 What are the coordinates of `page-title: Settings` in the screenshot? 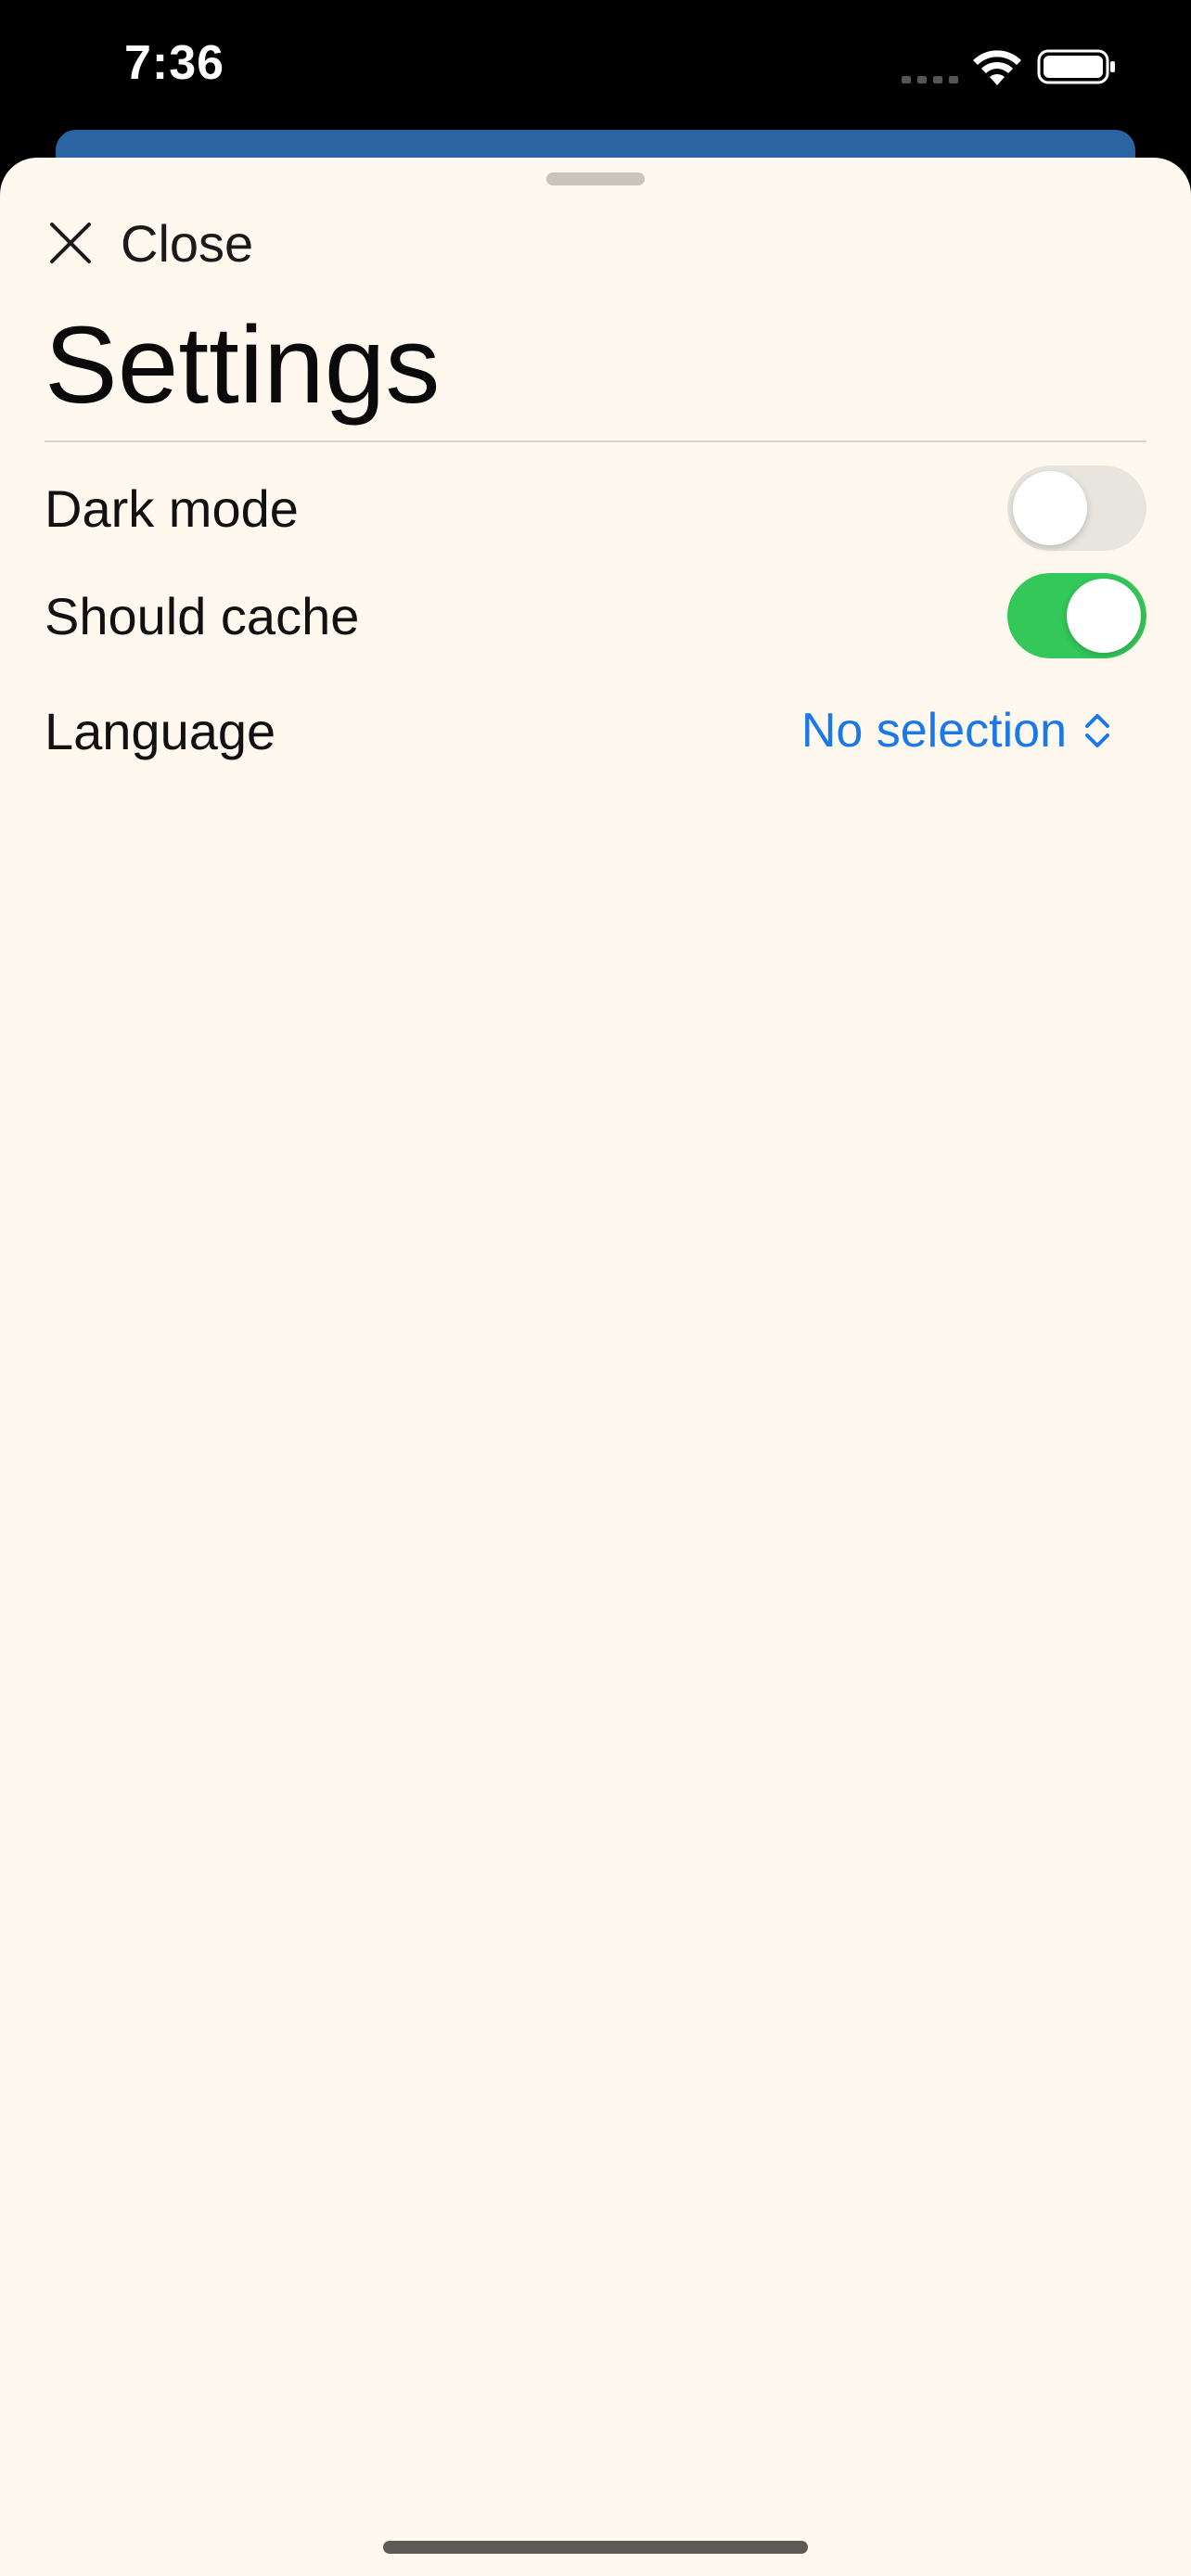 It's located at (243, 365).